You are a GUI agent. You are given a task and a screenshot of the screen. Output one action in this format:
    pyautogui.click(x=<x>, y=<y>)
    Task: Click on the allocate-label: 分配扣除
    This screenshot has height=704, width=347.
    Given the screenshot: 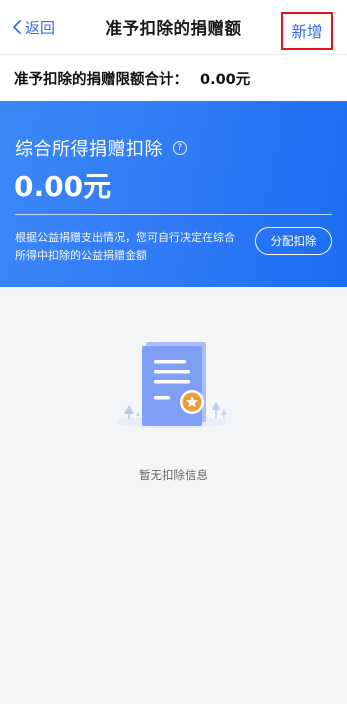 What is the action you would take?
    pyautogui.click(x=293, y=241)
    